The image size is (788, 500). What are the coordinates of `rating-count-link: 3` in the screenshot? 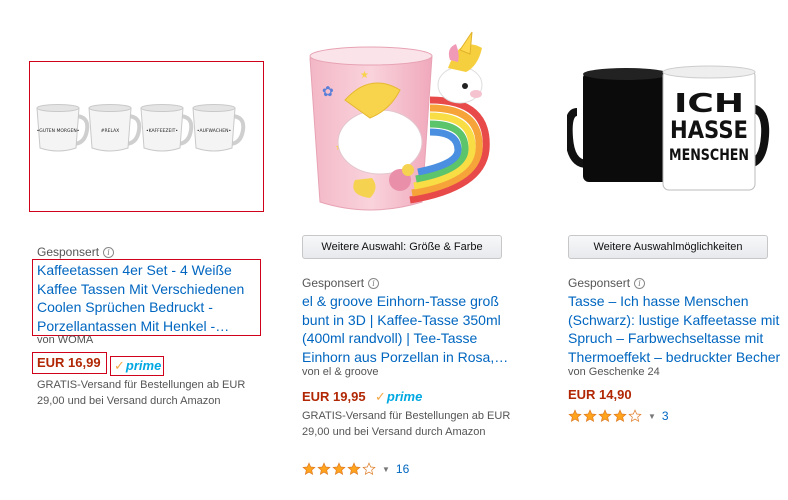 It's located at (665, 416).